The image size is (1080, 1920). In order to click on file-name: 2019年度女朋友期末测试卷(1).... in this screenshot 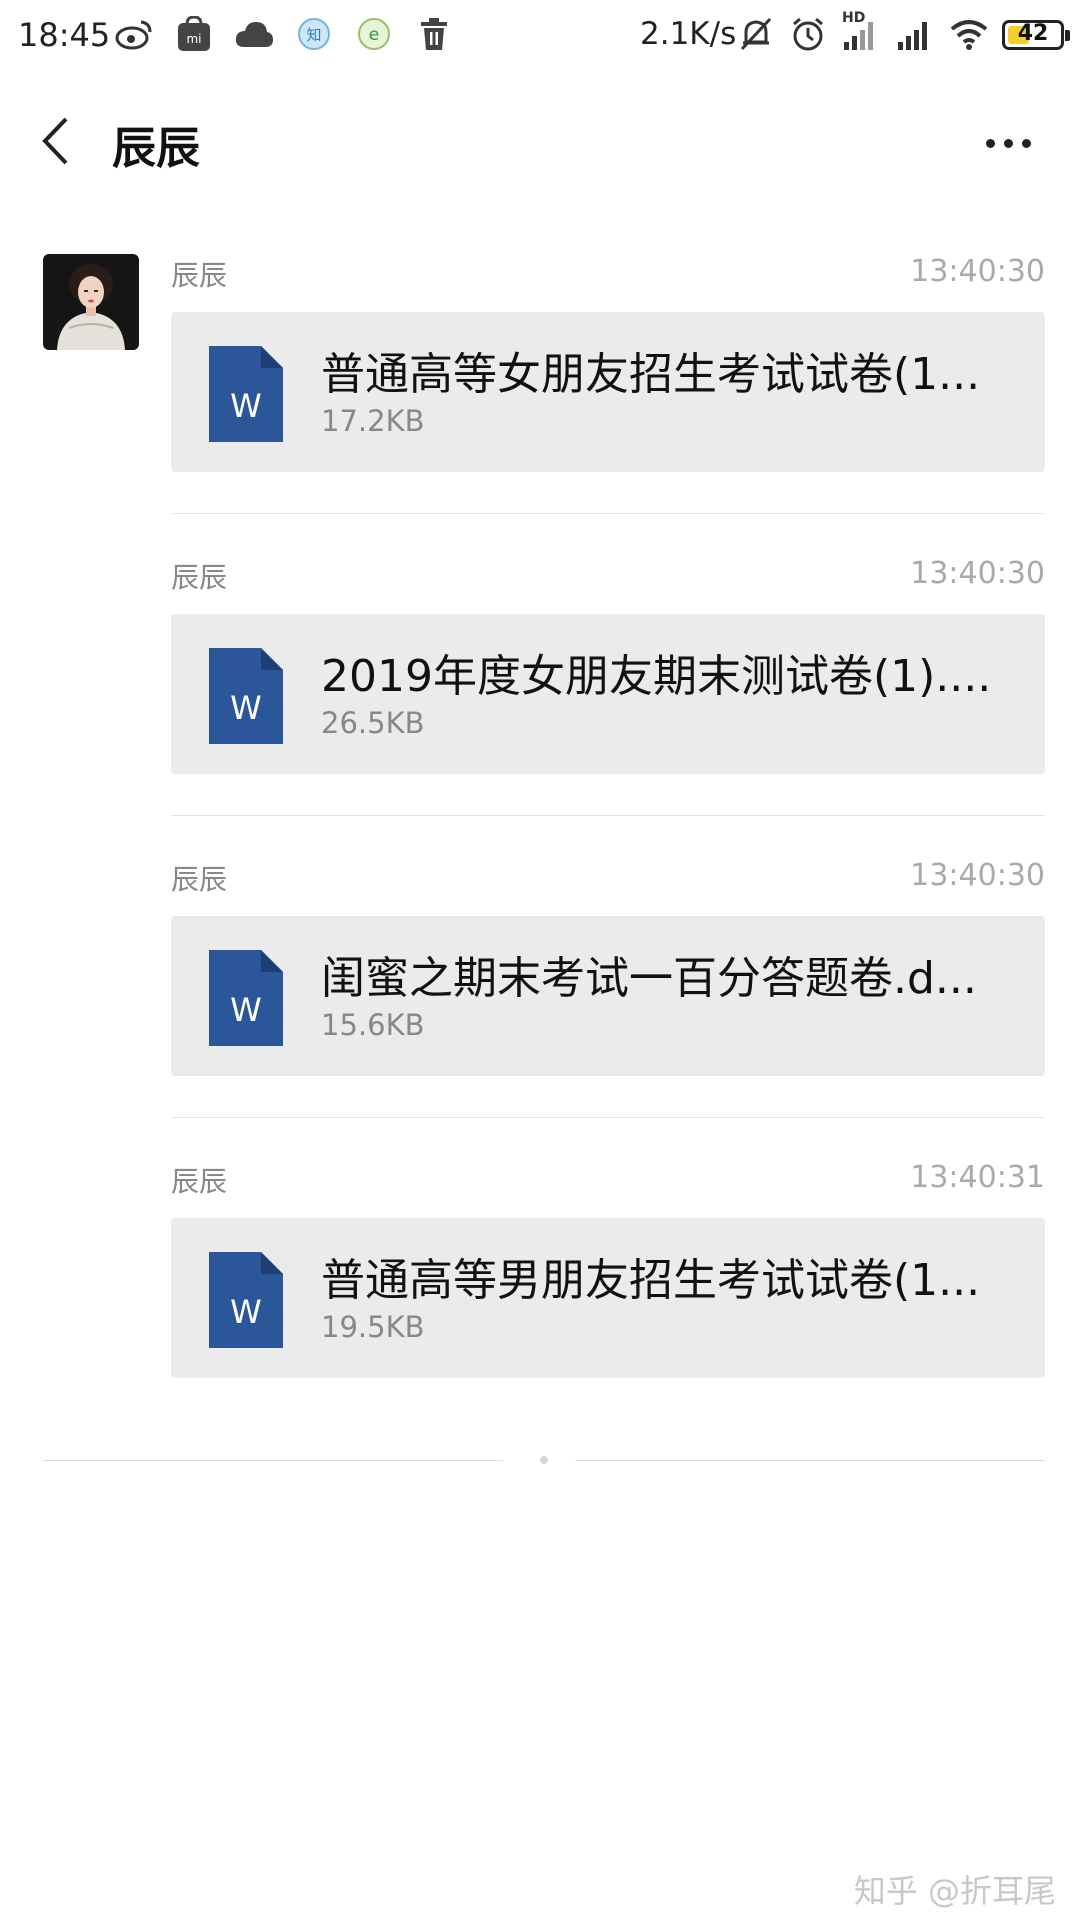, I will do `click(656, 676)`.